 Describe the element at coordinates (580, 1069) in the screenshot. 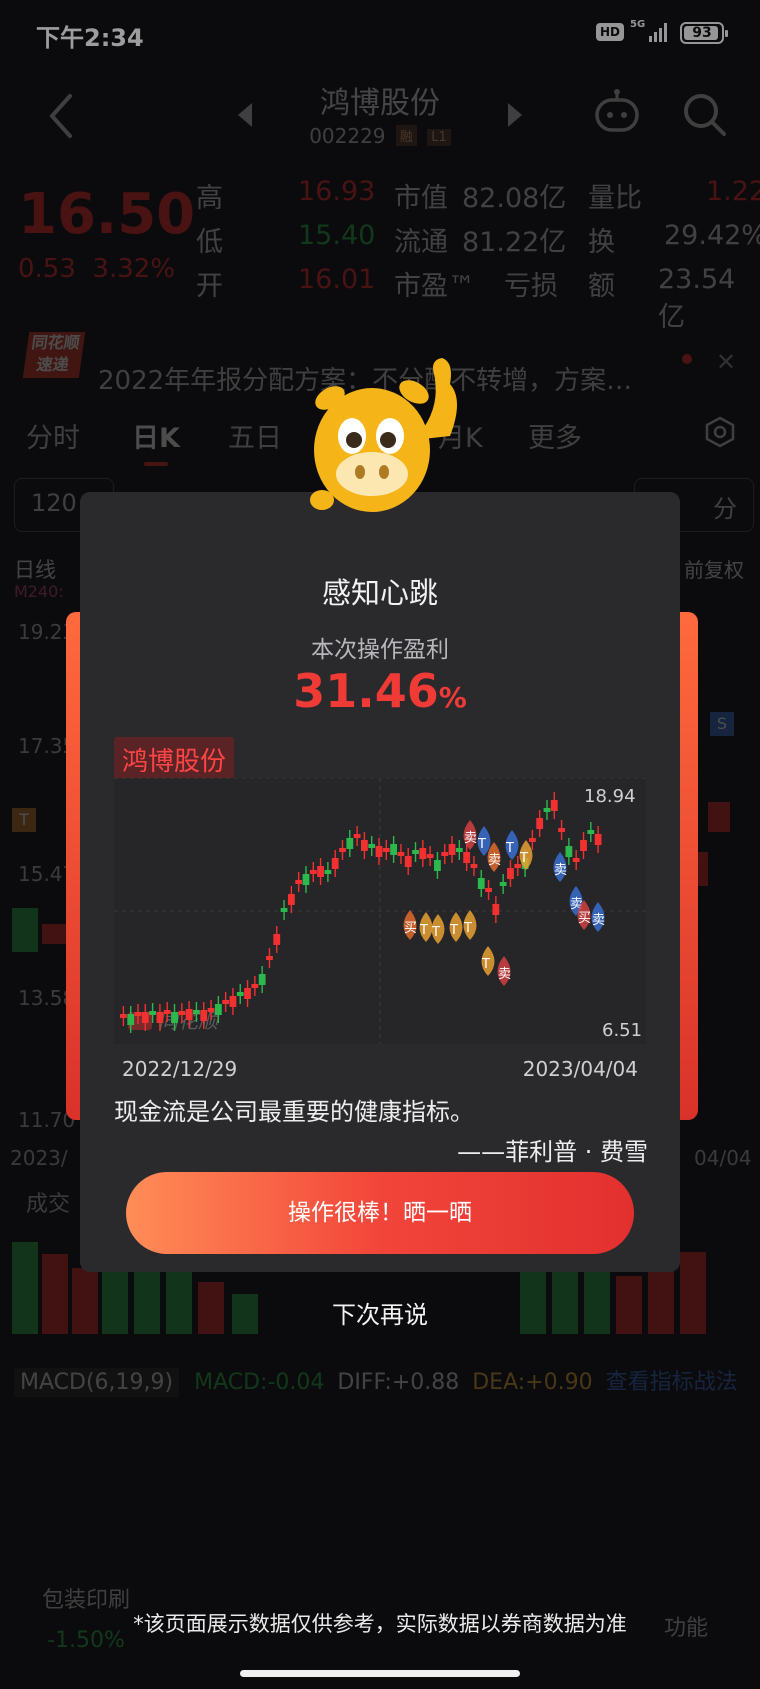

I see `chart-date-end: 2023/04/04` at that location.